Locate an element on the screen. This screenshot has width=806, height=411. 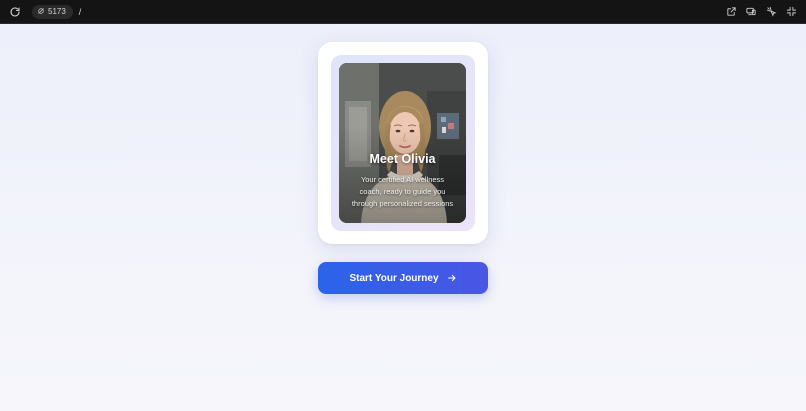
start-journey-button: Start Your Journey is located at coordinates (403, 278).